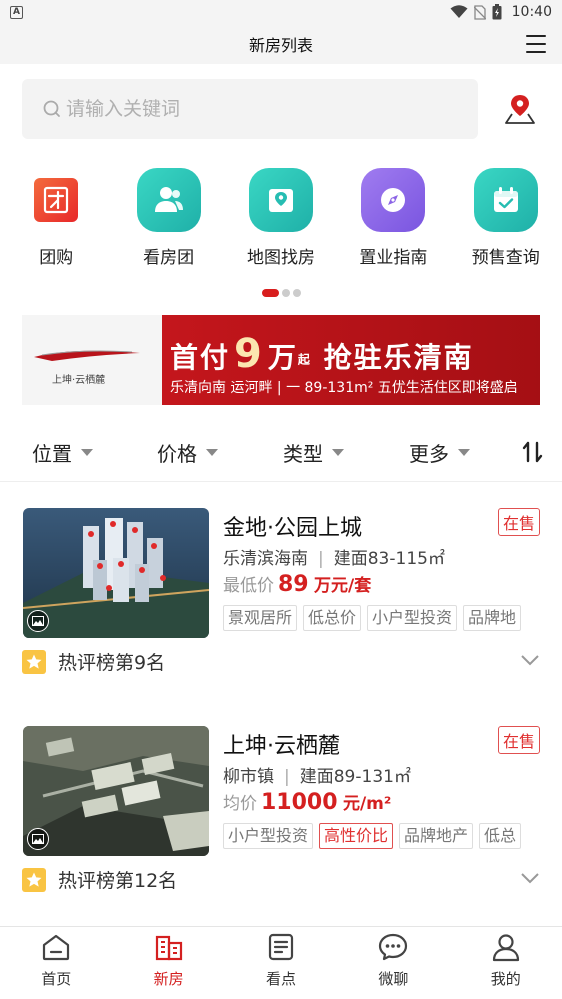  I want to click on filter-type: 类型, so click(313, 452).